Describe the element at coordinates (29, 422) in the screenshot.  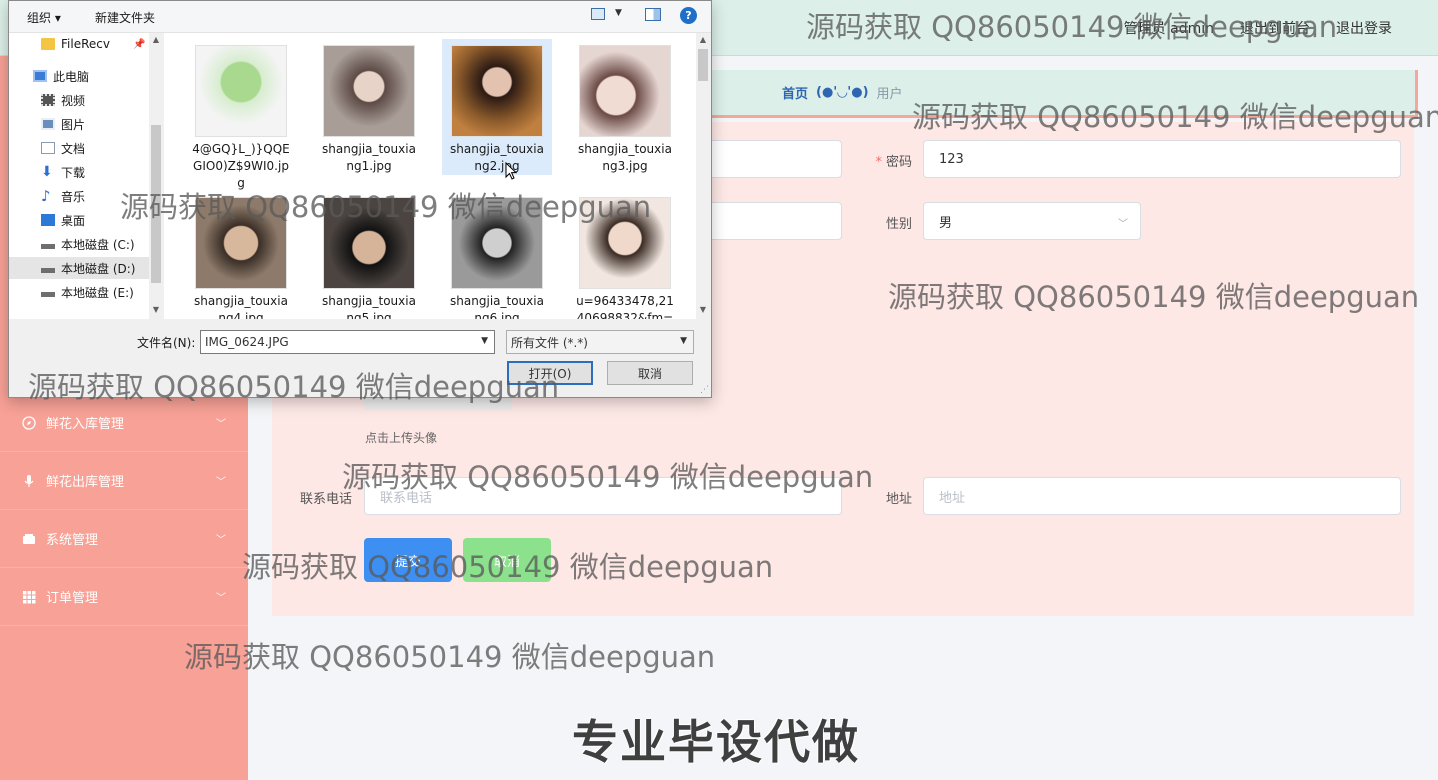
I see `compass-icon` at that location.